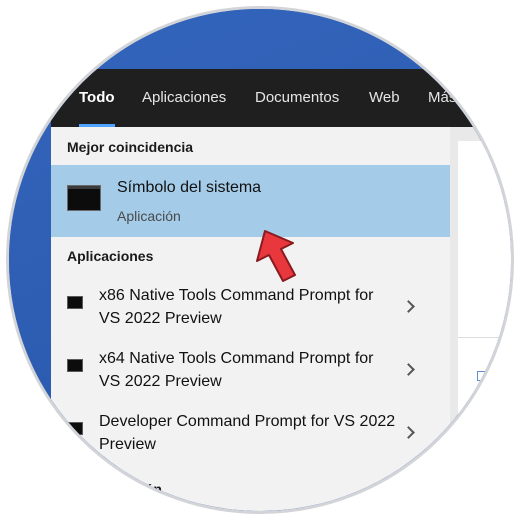 The image size is (520, 520). I want to click on settings-heading: Configuración, so click(114, 489).